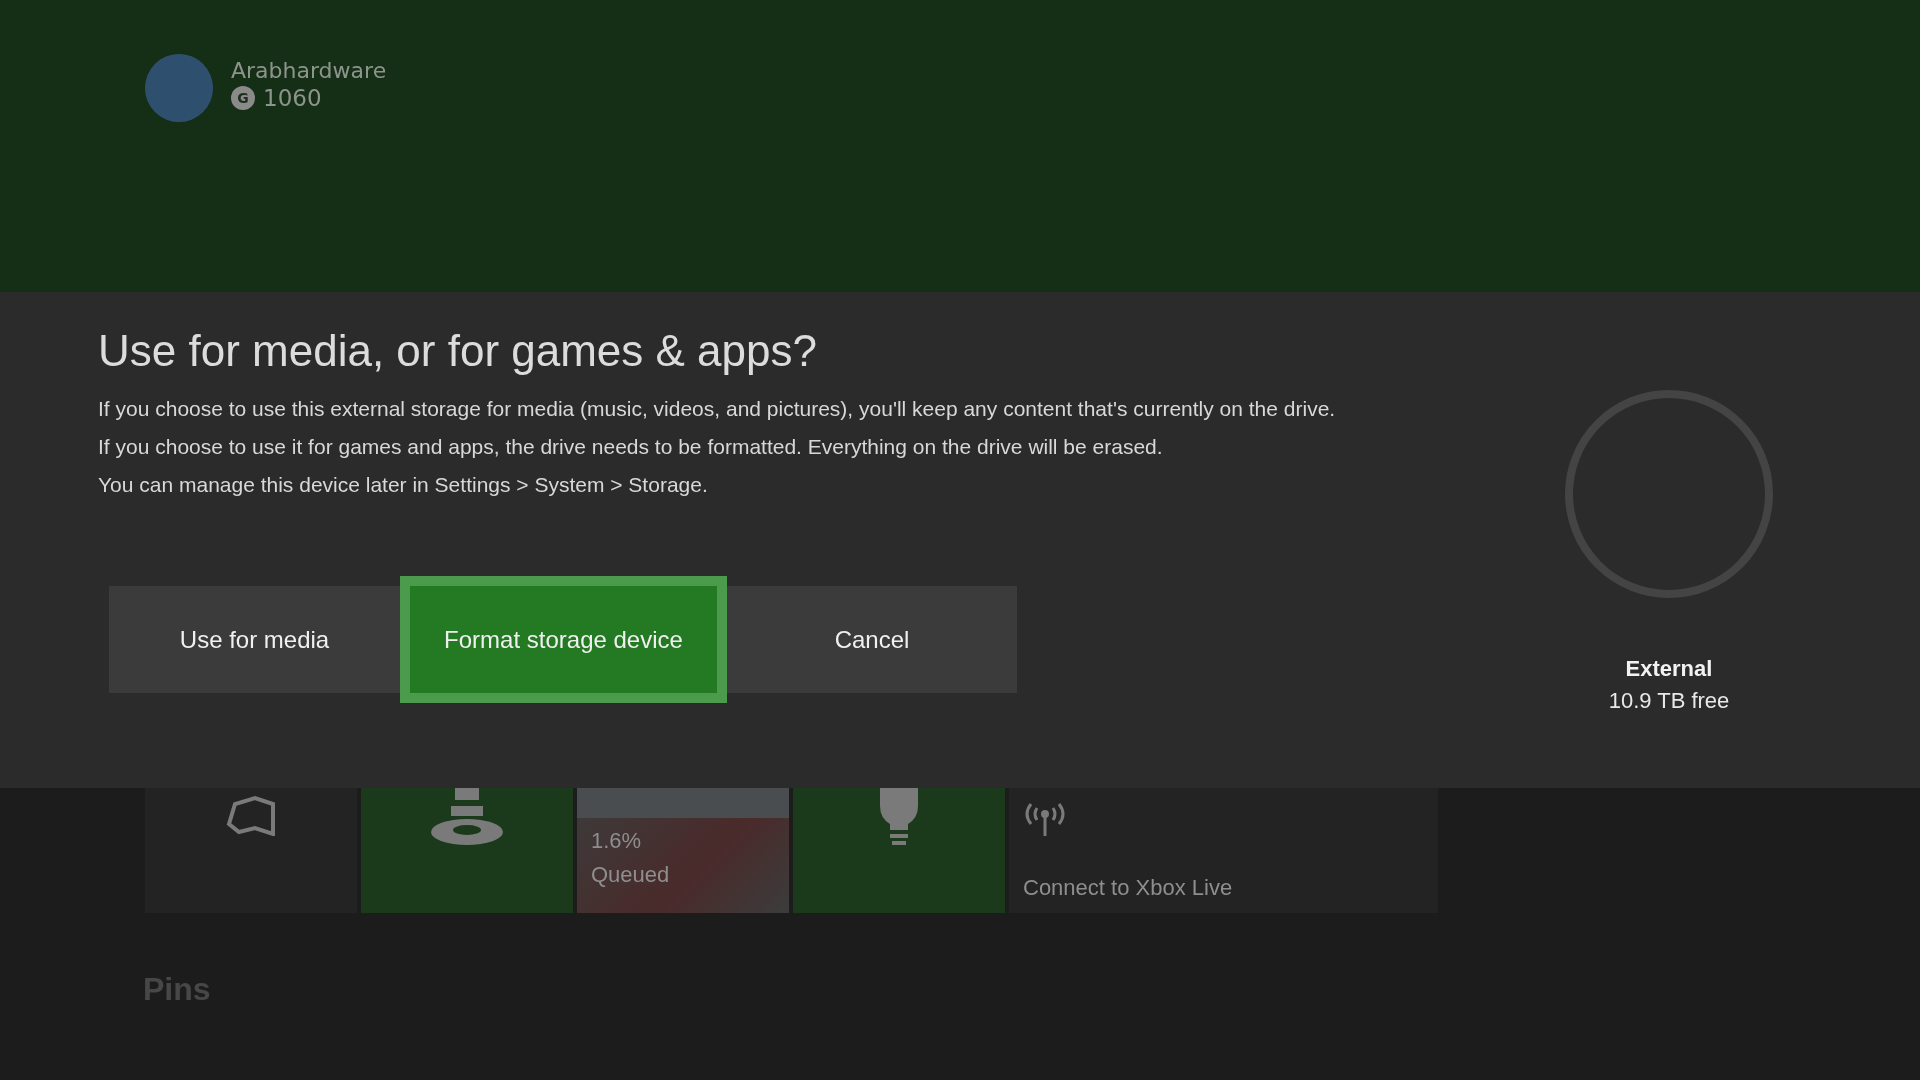 Image resolution: width=1920 pixels, height=1080 pixels. I want to click on storage-ring-icon, so click(1669, 494).